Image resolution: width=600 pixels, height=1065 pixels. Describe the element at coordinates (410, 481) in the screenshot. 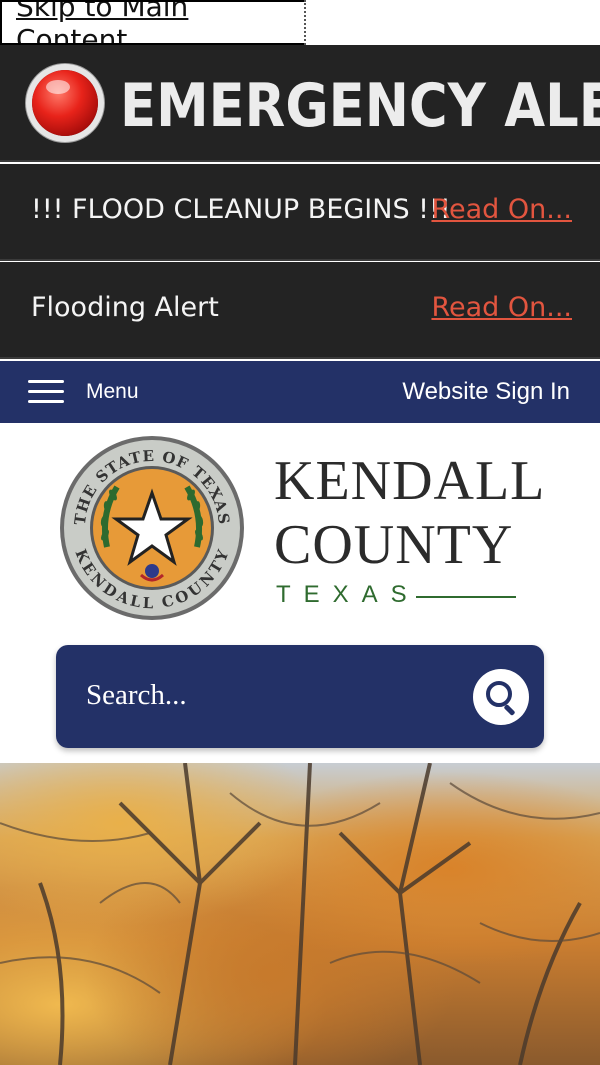

I see `county-name-line1: KENDALL` at that location.